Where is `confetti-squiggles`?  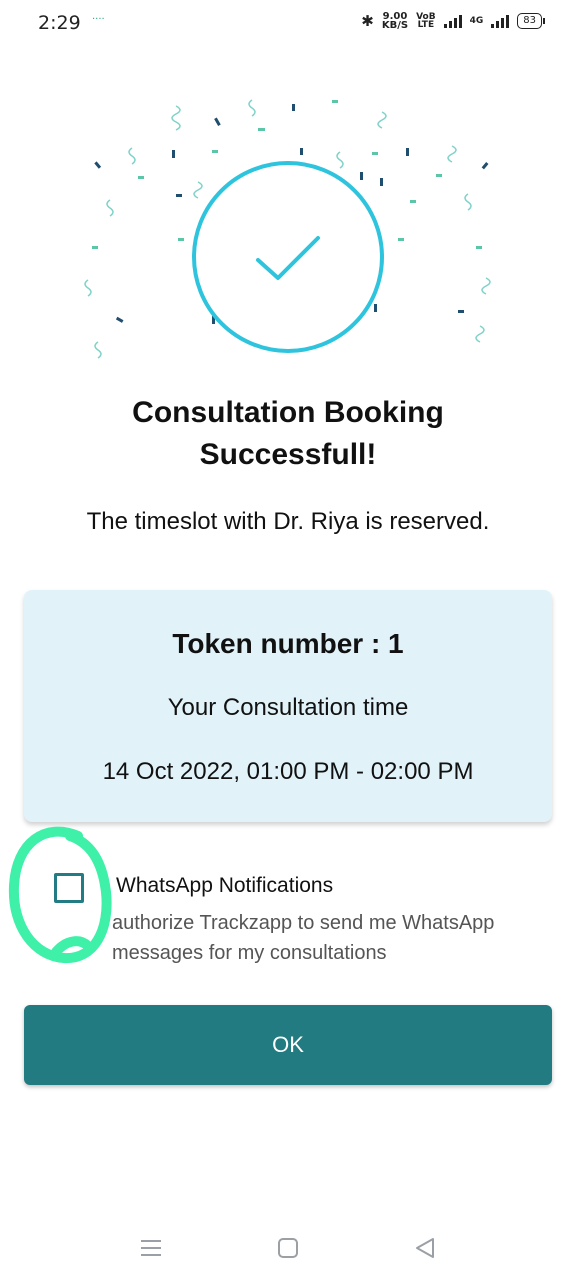 confetti-squiggles is located at coordinates (287, 229).